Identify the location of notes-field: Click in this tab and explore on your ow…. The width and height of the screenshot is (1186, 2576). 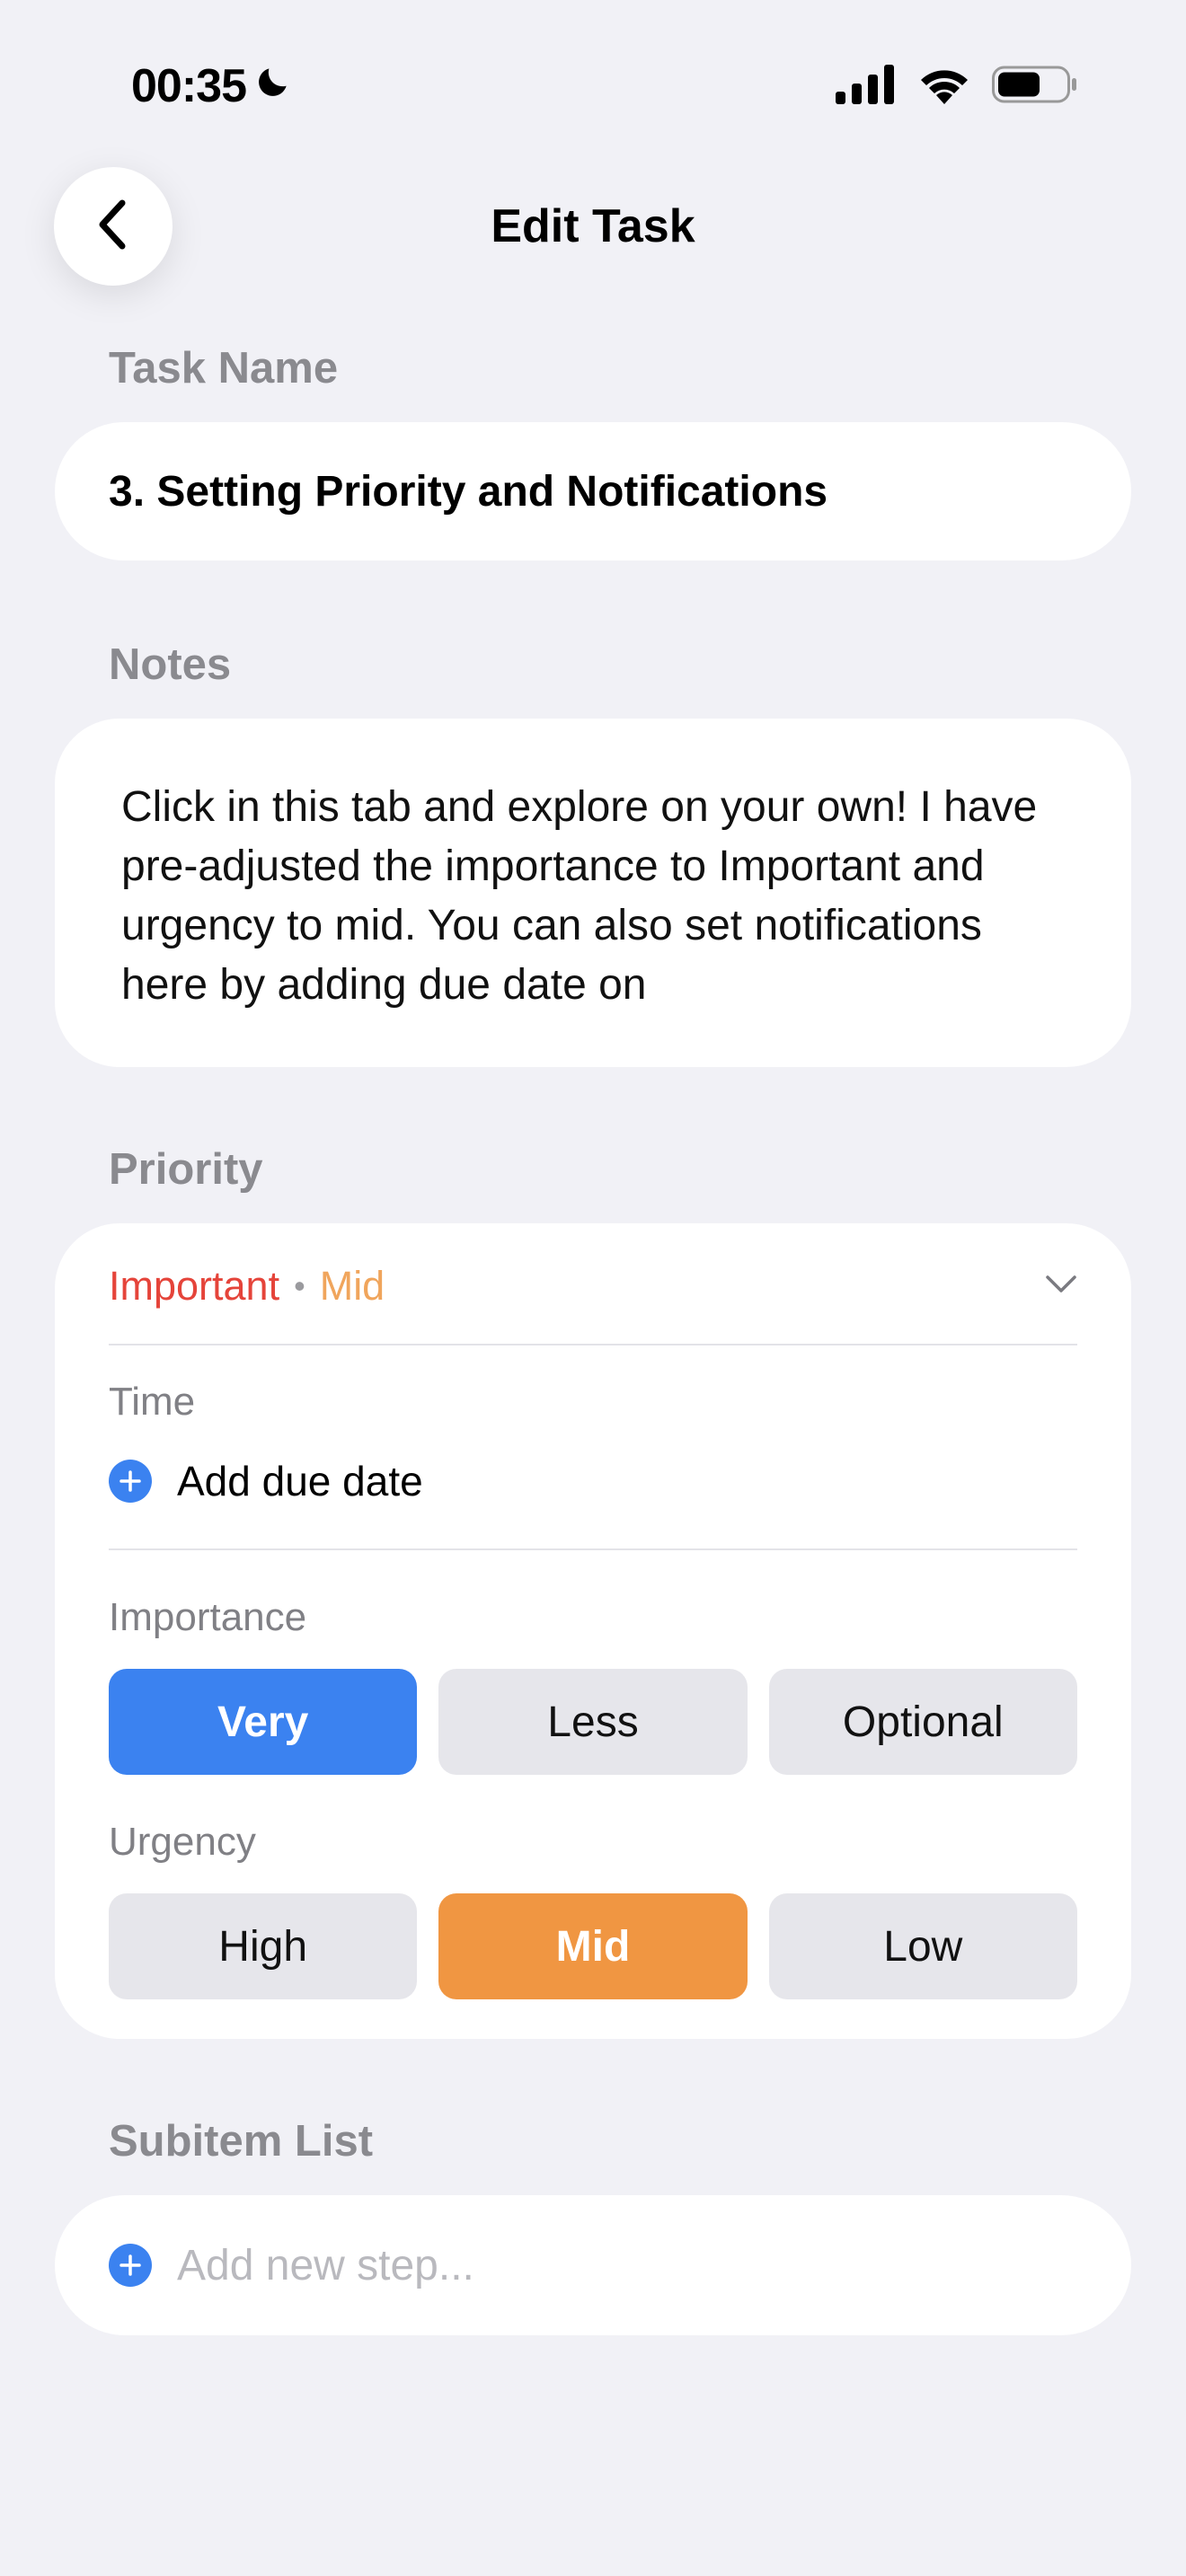
(593, 893).